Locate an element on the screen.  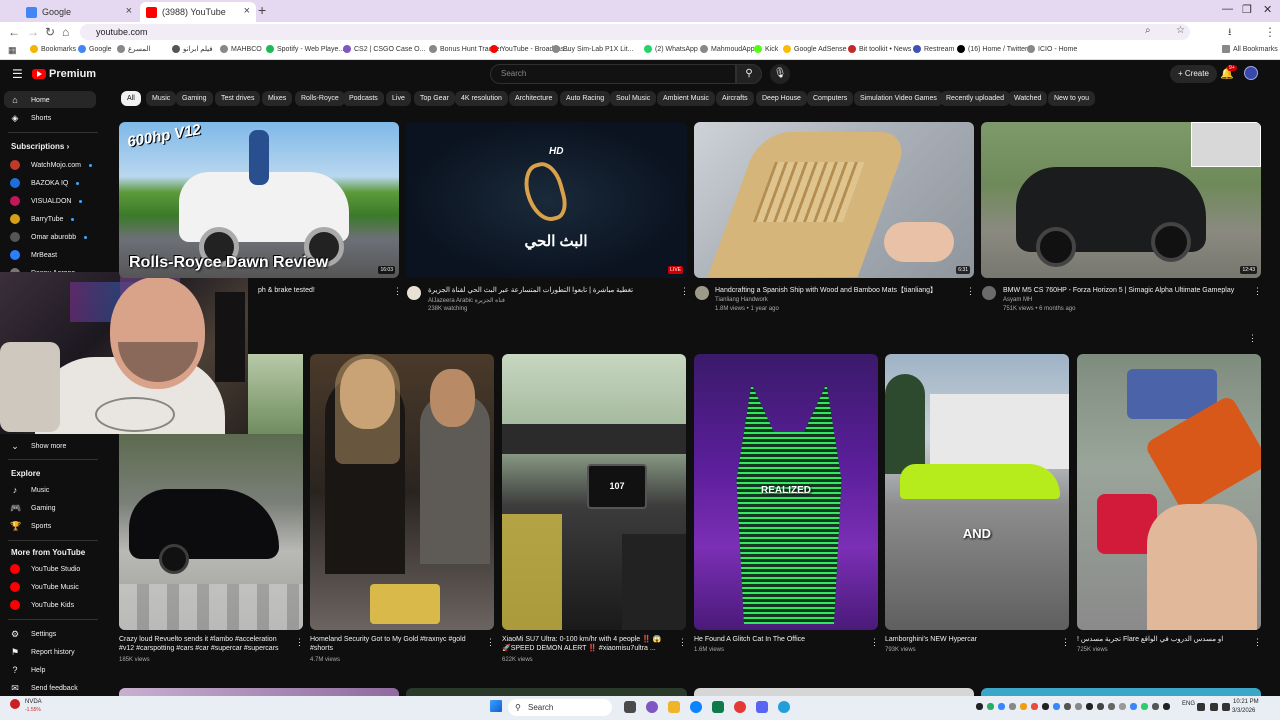
short-thumbnail: AND is located at coordinates (977, 492).